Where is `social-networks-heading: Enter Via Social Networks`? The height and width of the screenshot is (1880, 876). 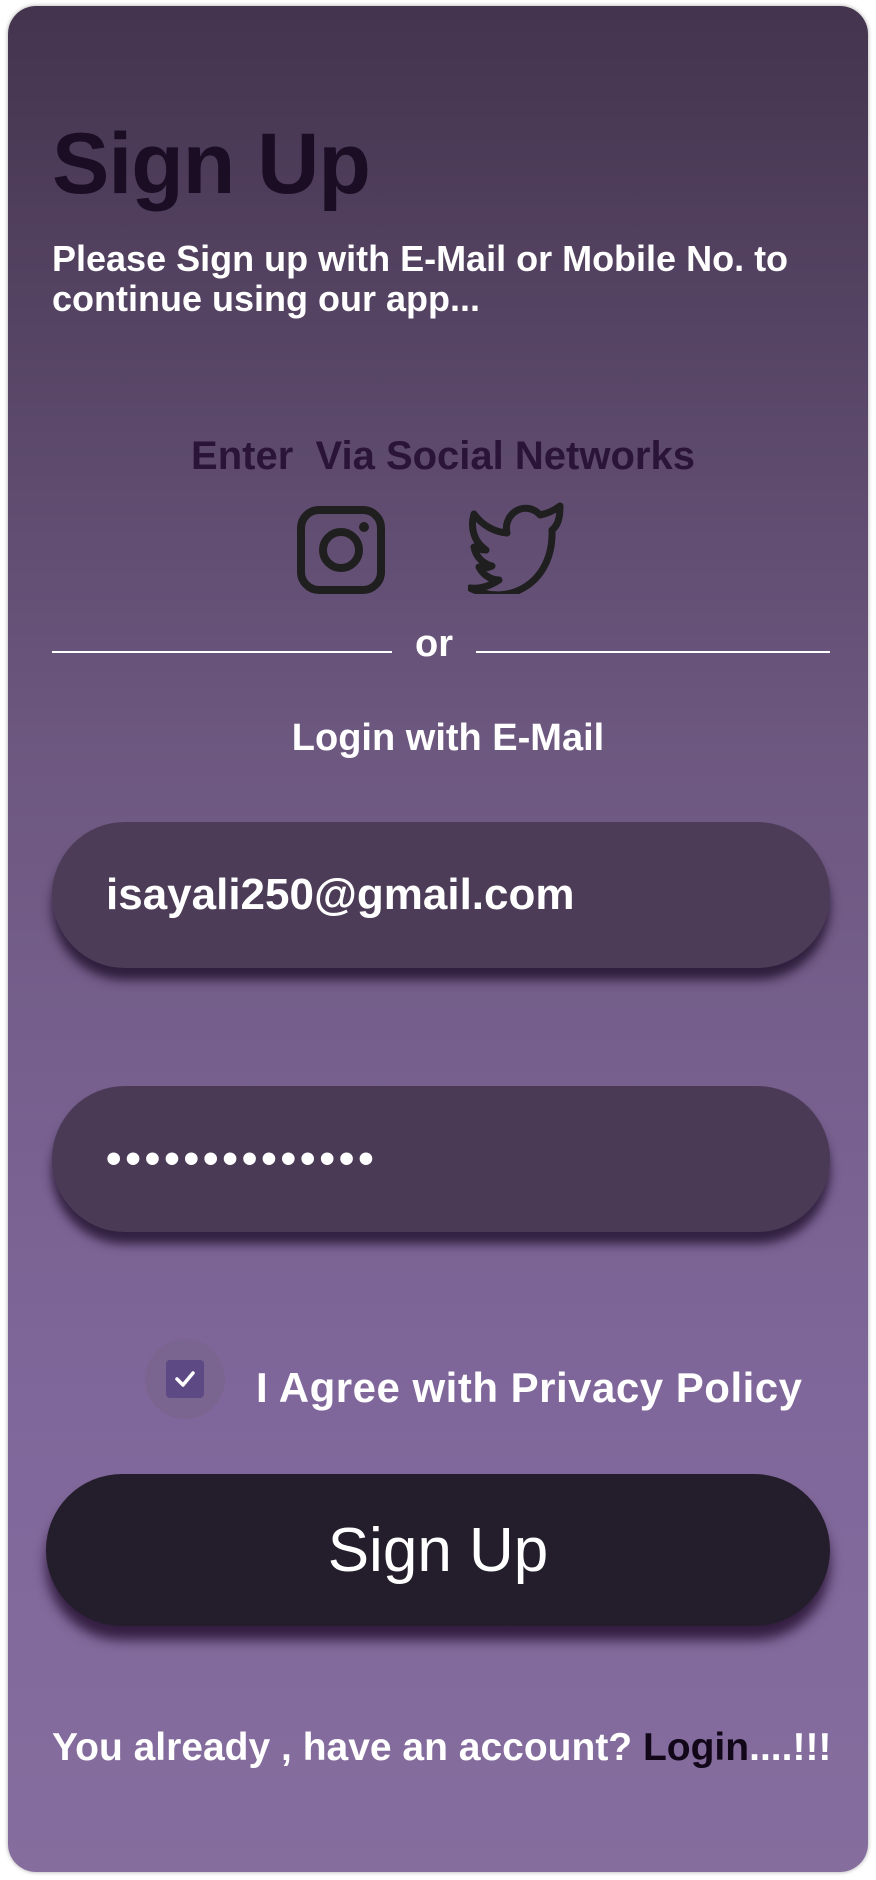
social-networks-heading: Enter Via Social Networks is located at coordinates (438, 456).